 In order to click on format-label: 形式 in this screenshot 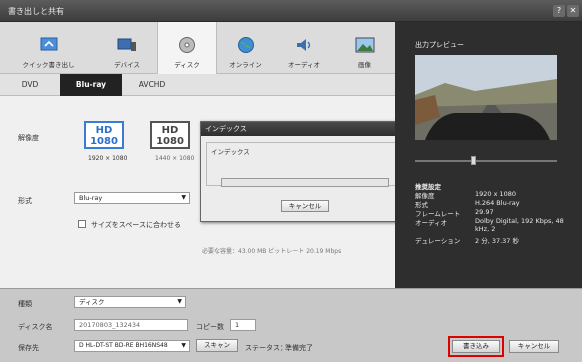, I will do `click(25, 201)`.